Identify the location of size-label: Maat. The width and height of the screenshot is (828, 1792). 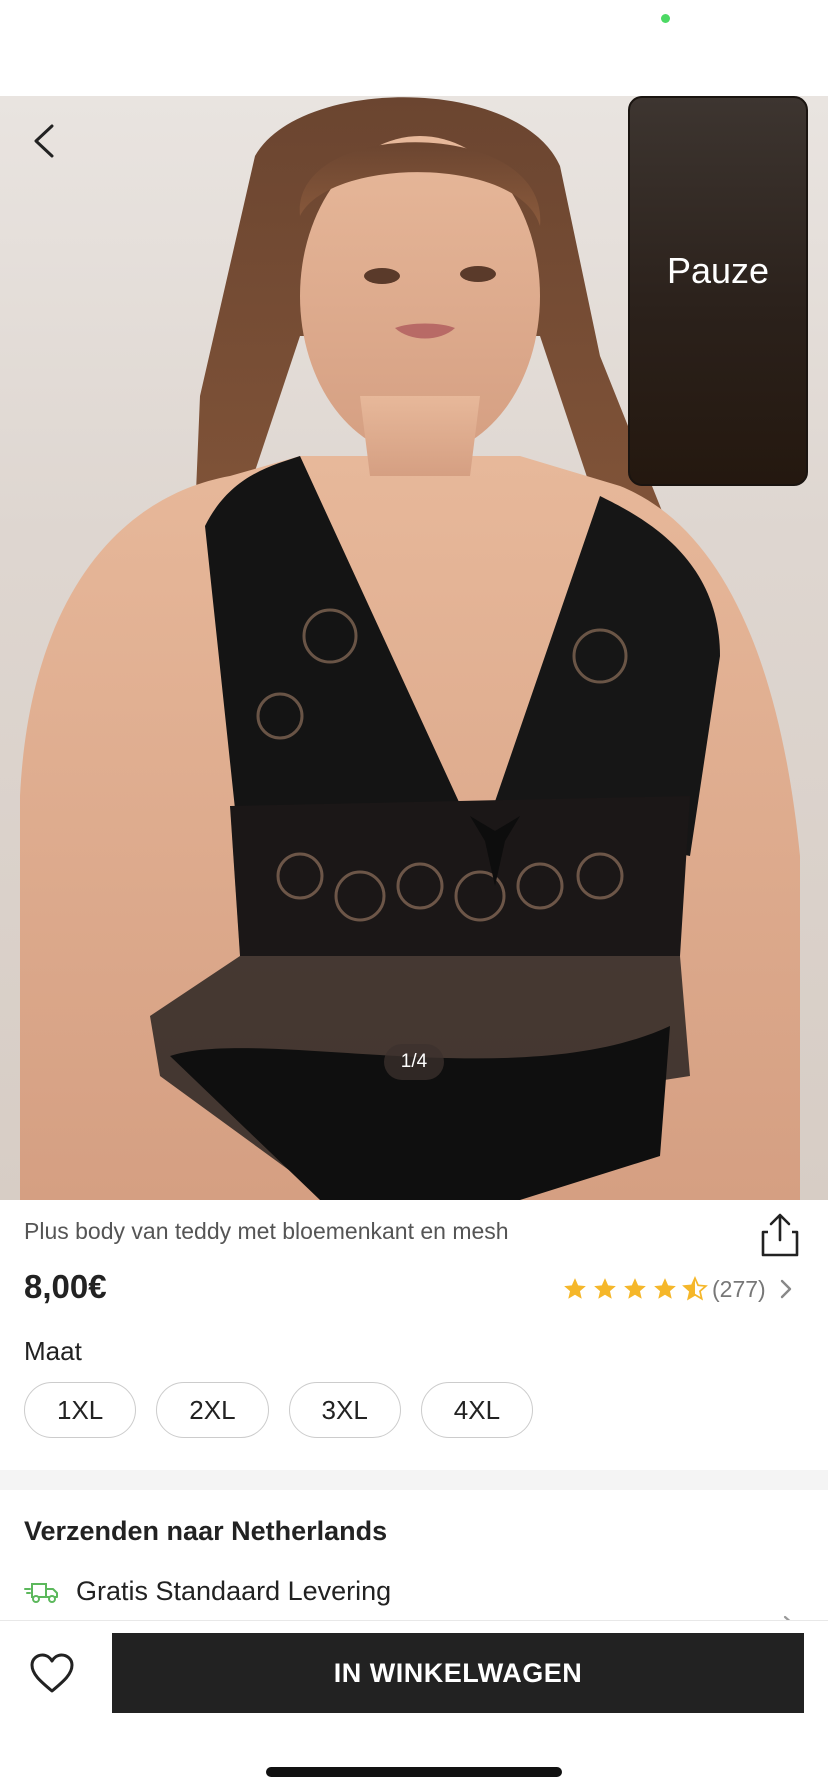
(53, 1351).